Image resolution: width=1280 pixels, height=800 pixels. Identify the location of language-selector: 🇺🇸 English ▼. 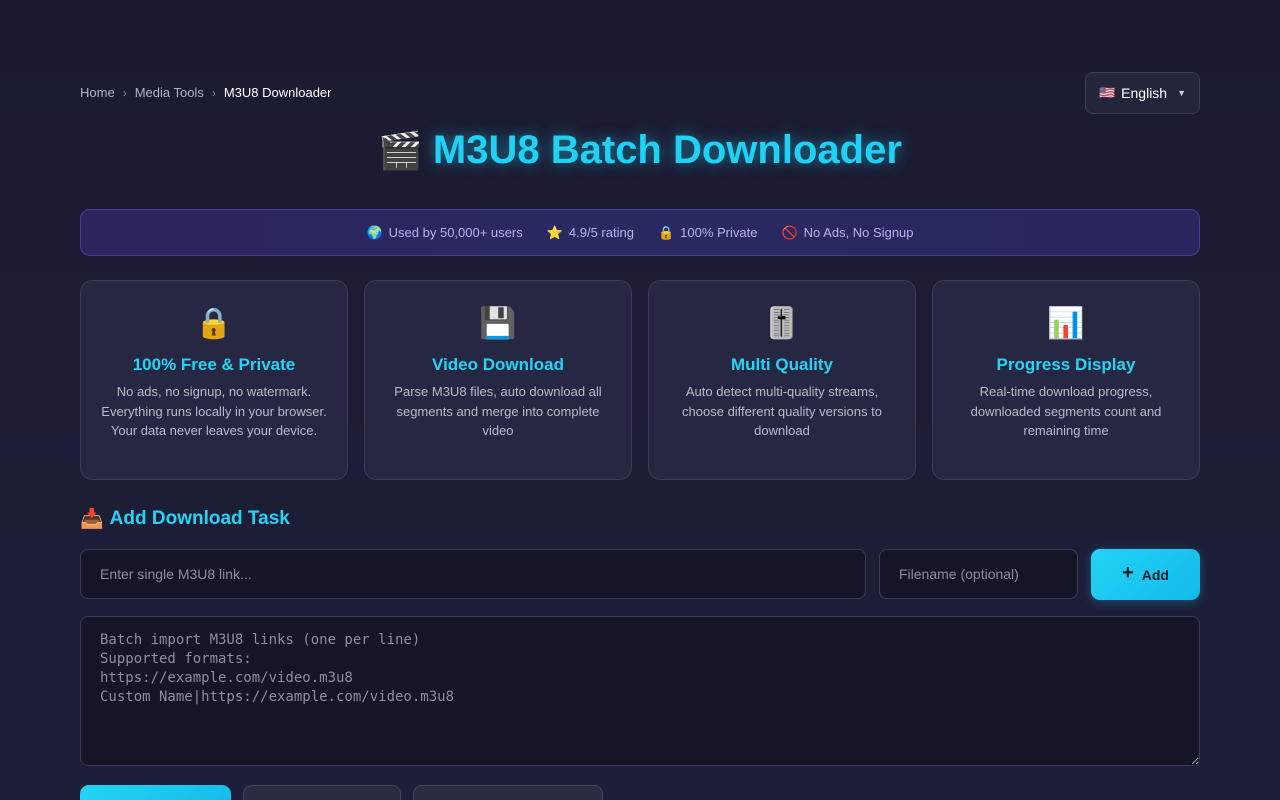
(1142, 93).